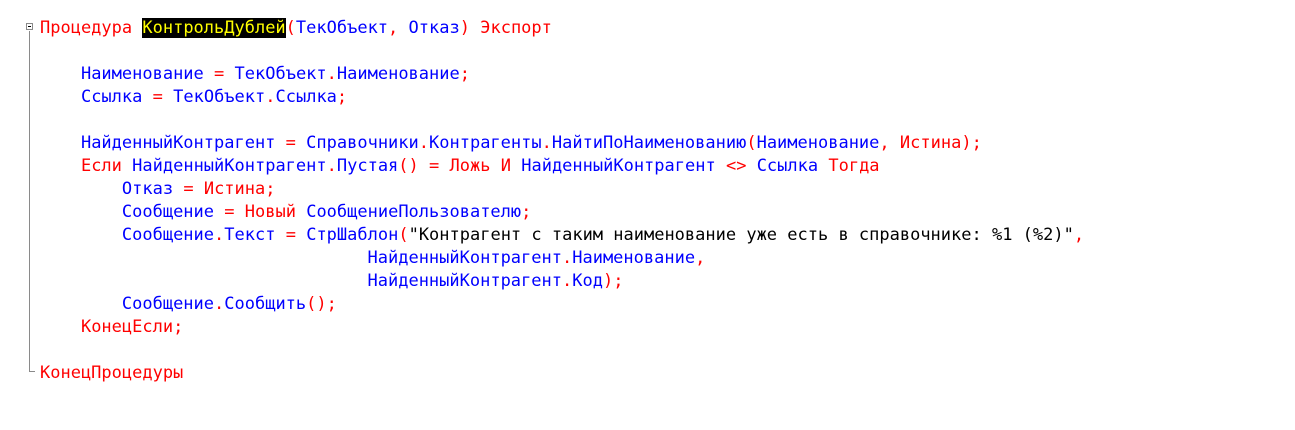 The image size is (1295, 430). I want to click on obj-naydenny-kontragent-2: НайденныйКонтрагент, so click(618, 166).